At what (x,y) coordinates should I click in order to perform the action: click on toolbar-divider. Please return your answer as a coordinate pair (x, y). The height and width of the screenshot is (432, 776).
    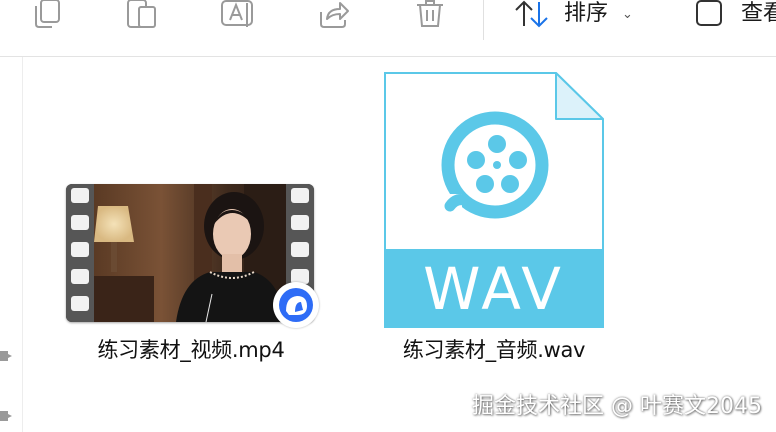
    Looking at the image, I should click on (483, 20).